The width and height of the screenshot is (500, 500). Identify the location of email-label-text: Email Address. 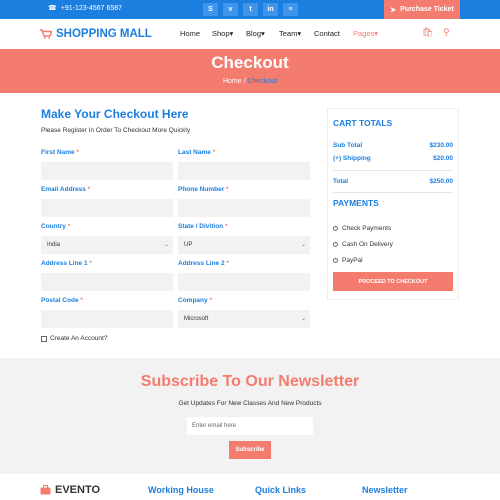
(63, 189).